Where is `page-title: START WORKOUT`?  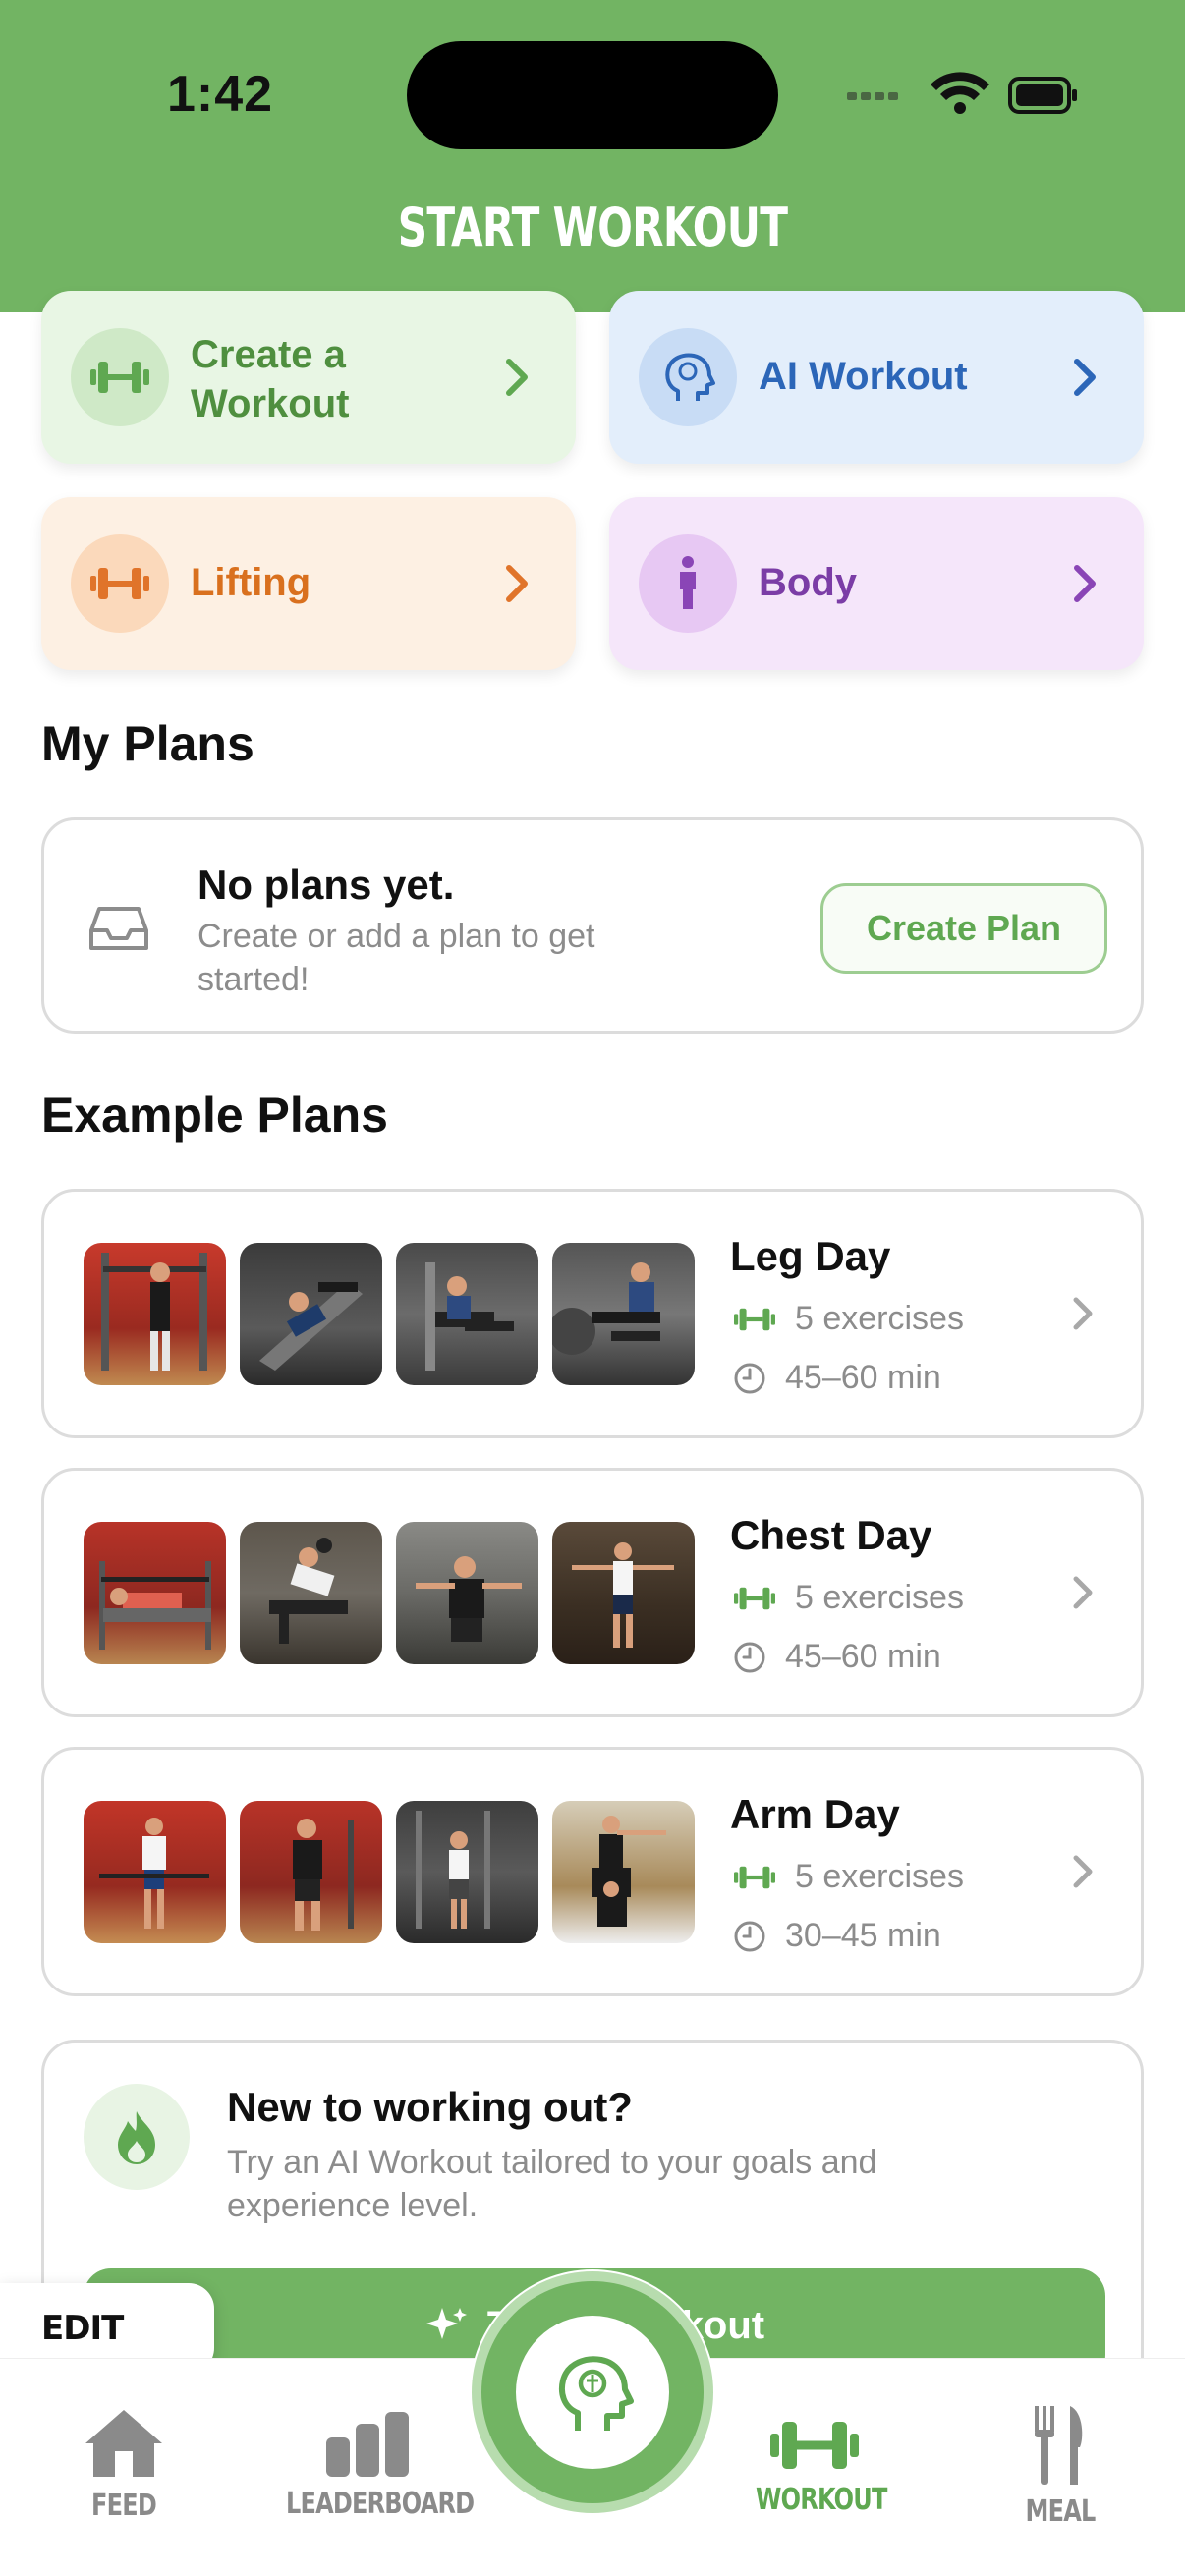
page-title: START WORKOUT is located at coordinates (592, 227).